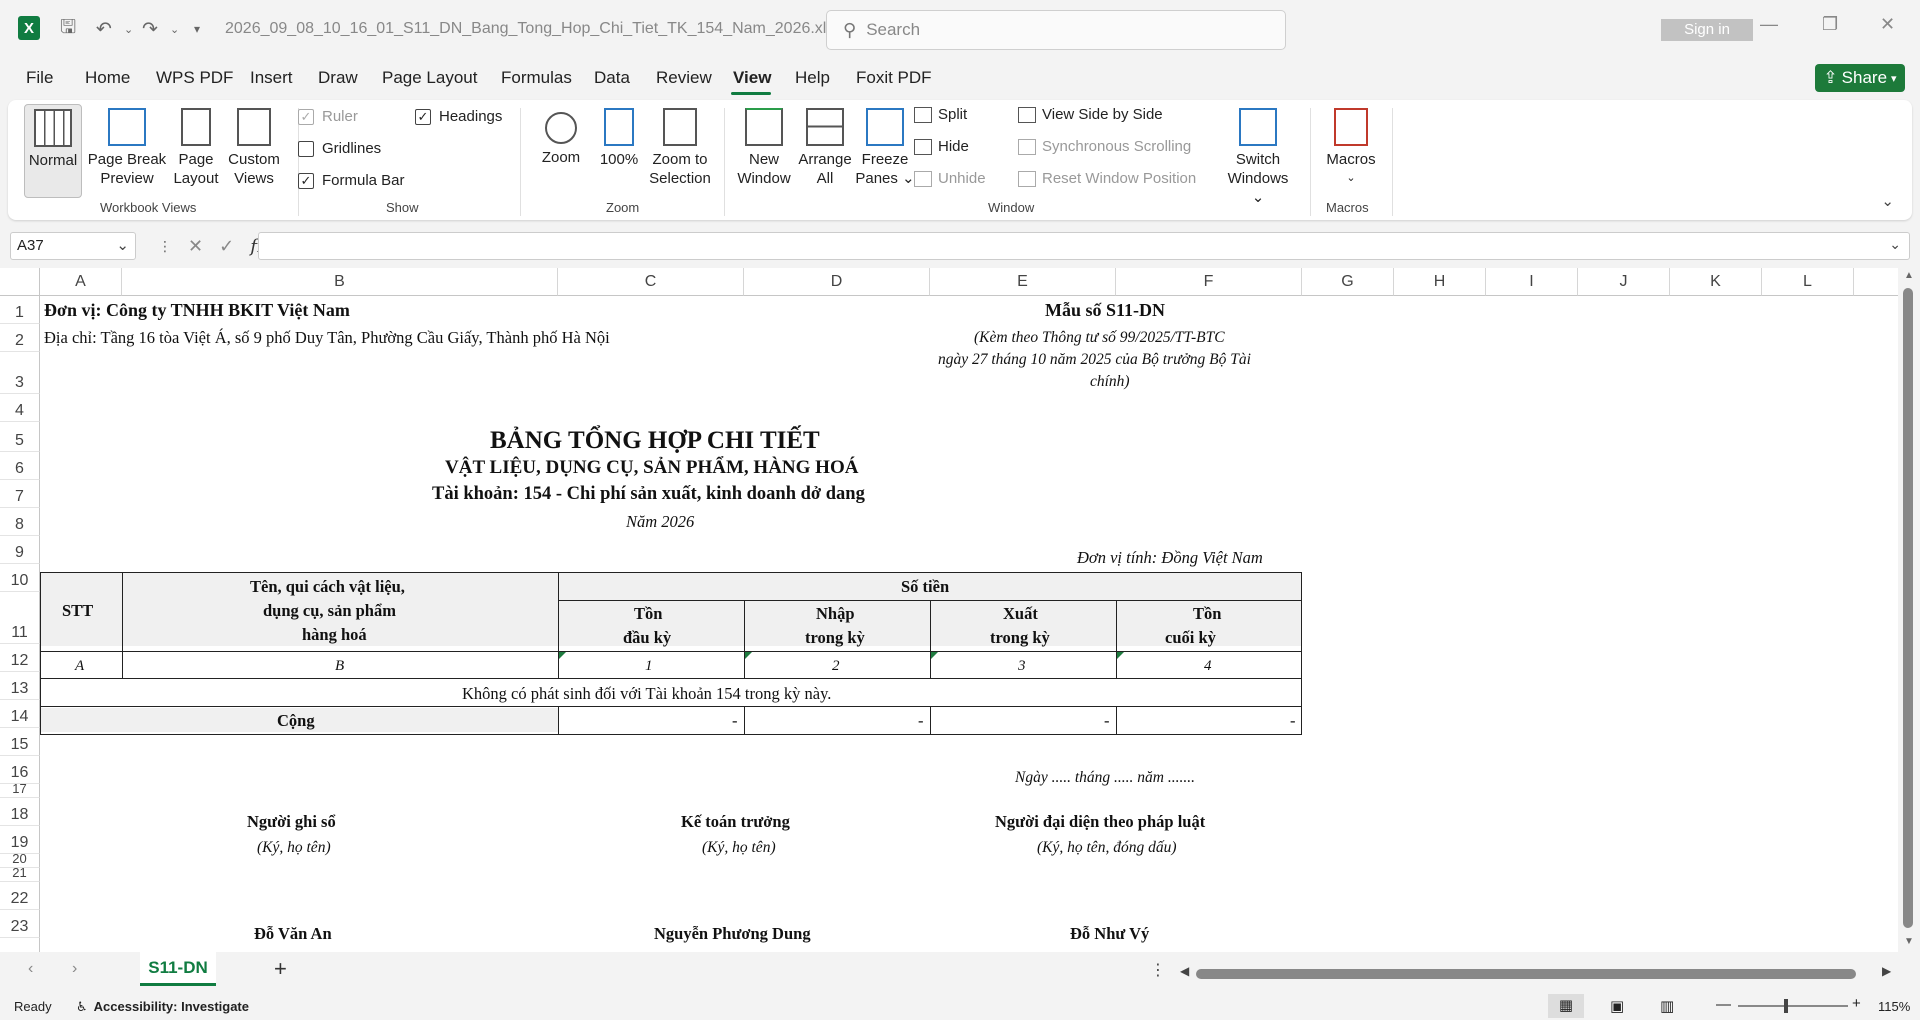 Image resolution: width=1920 pixels, height=1020 pixels. Describe the element at coordinates (1716, 282) in the screenshot. I see `column-header: K` at that location.